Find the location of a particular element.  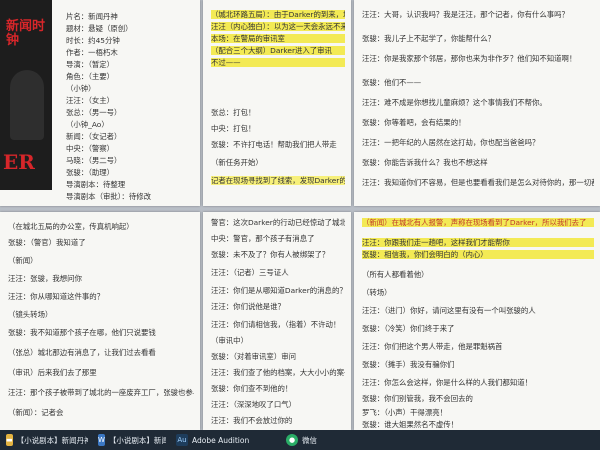

poster-title: 新闻时钟 is located at coordinates (26, 33).